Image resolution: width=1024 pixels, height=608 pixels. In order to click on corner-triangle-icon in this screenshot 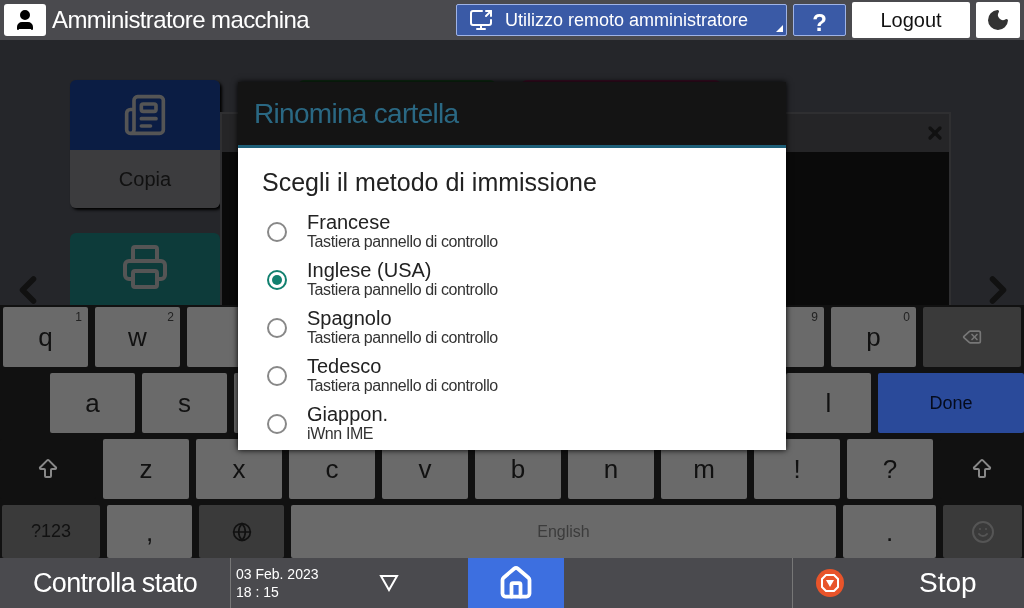, I will do `click(779, 28)`.